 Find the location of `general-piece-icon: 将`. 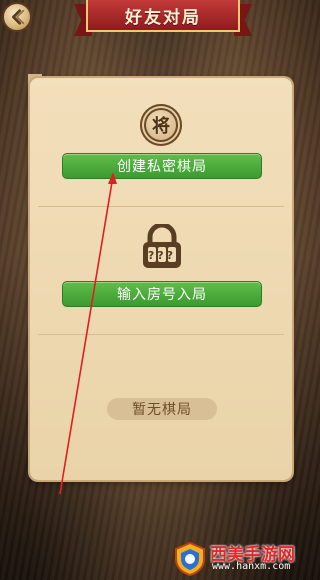

general-piece-icon: 将 is located at coordinates (161, 125).